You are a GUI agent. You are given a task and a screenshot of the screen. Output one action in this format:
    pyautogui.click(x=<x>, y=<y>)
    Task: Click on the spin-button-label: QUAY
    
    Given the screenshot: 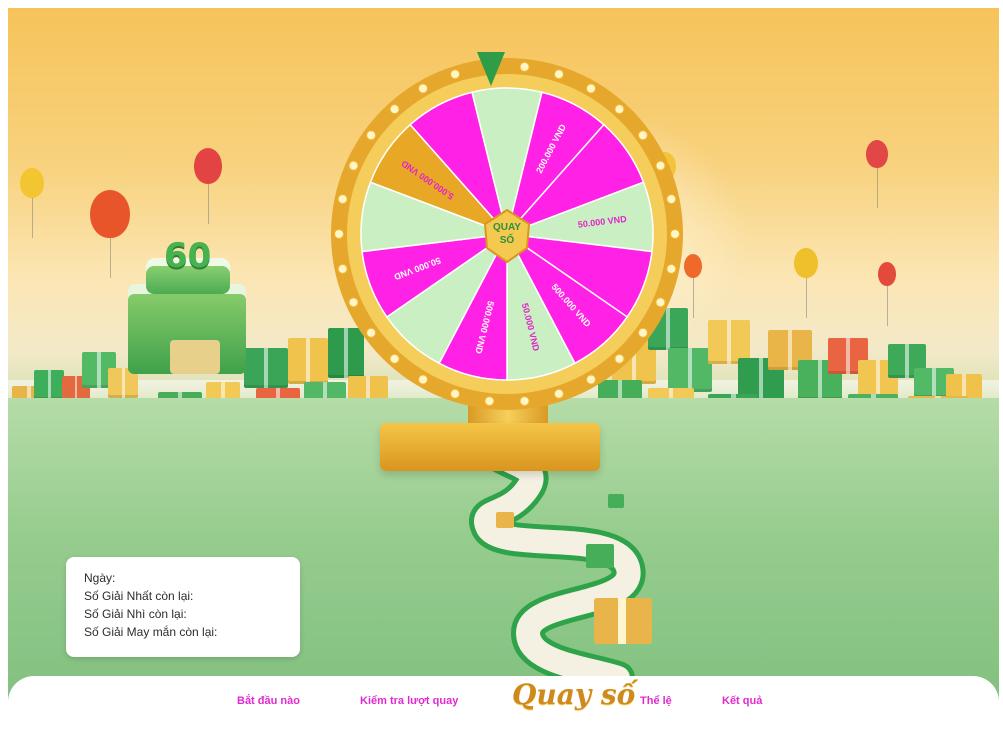 What is the action you would take?
    pyautogui.click(x=507, y=227)
    